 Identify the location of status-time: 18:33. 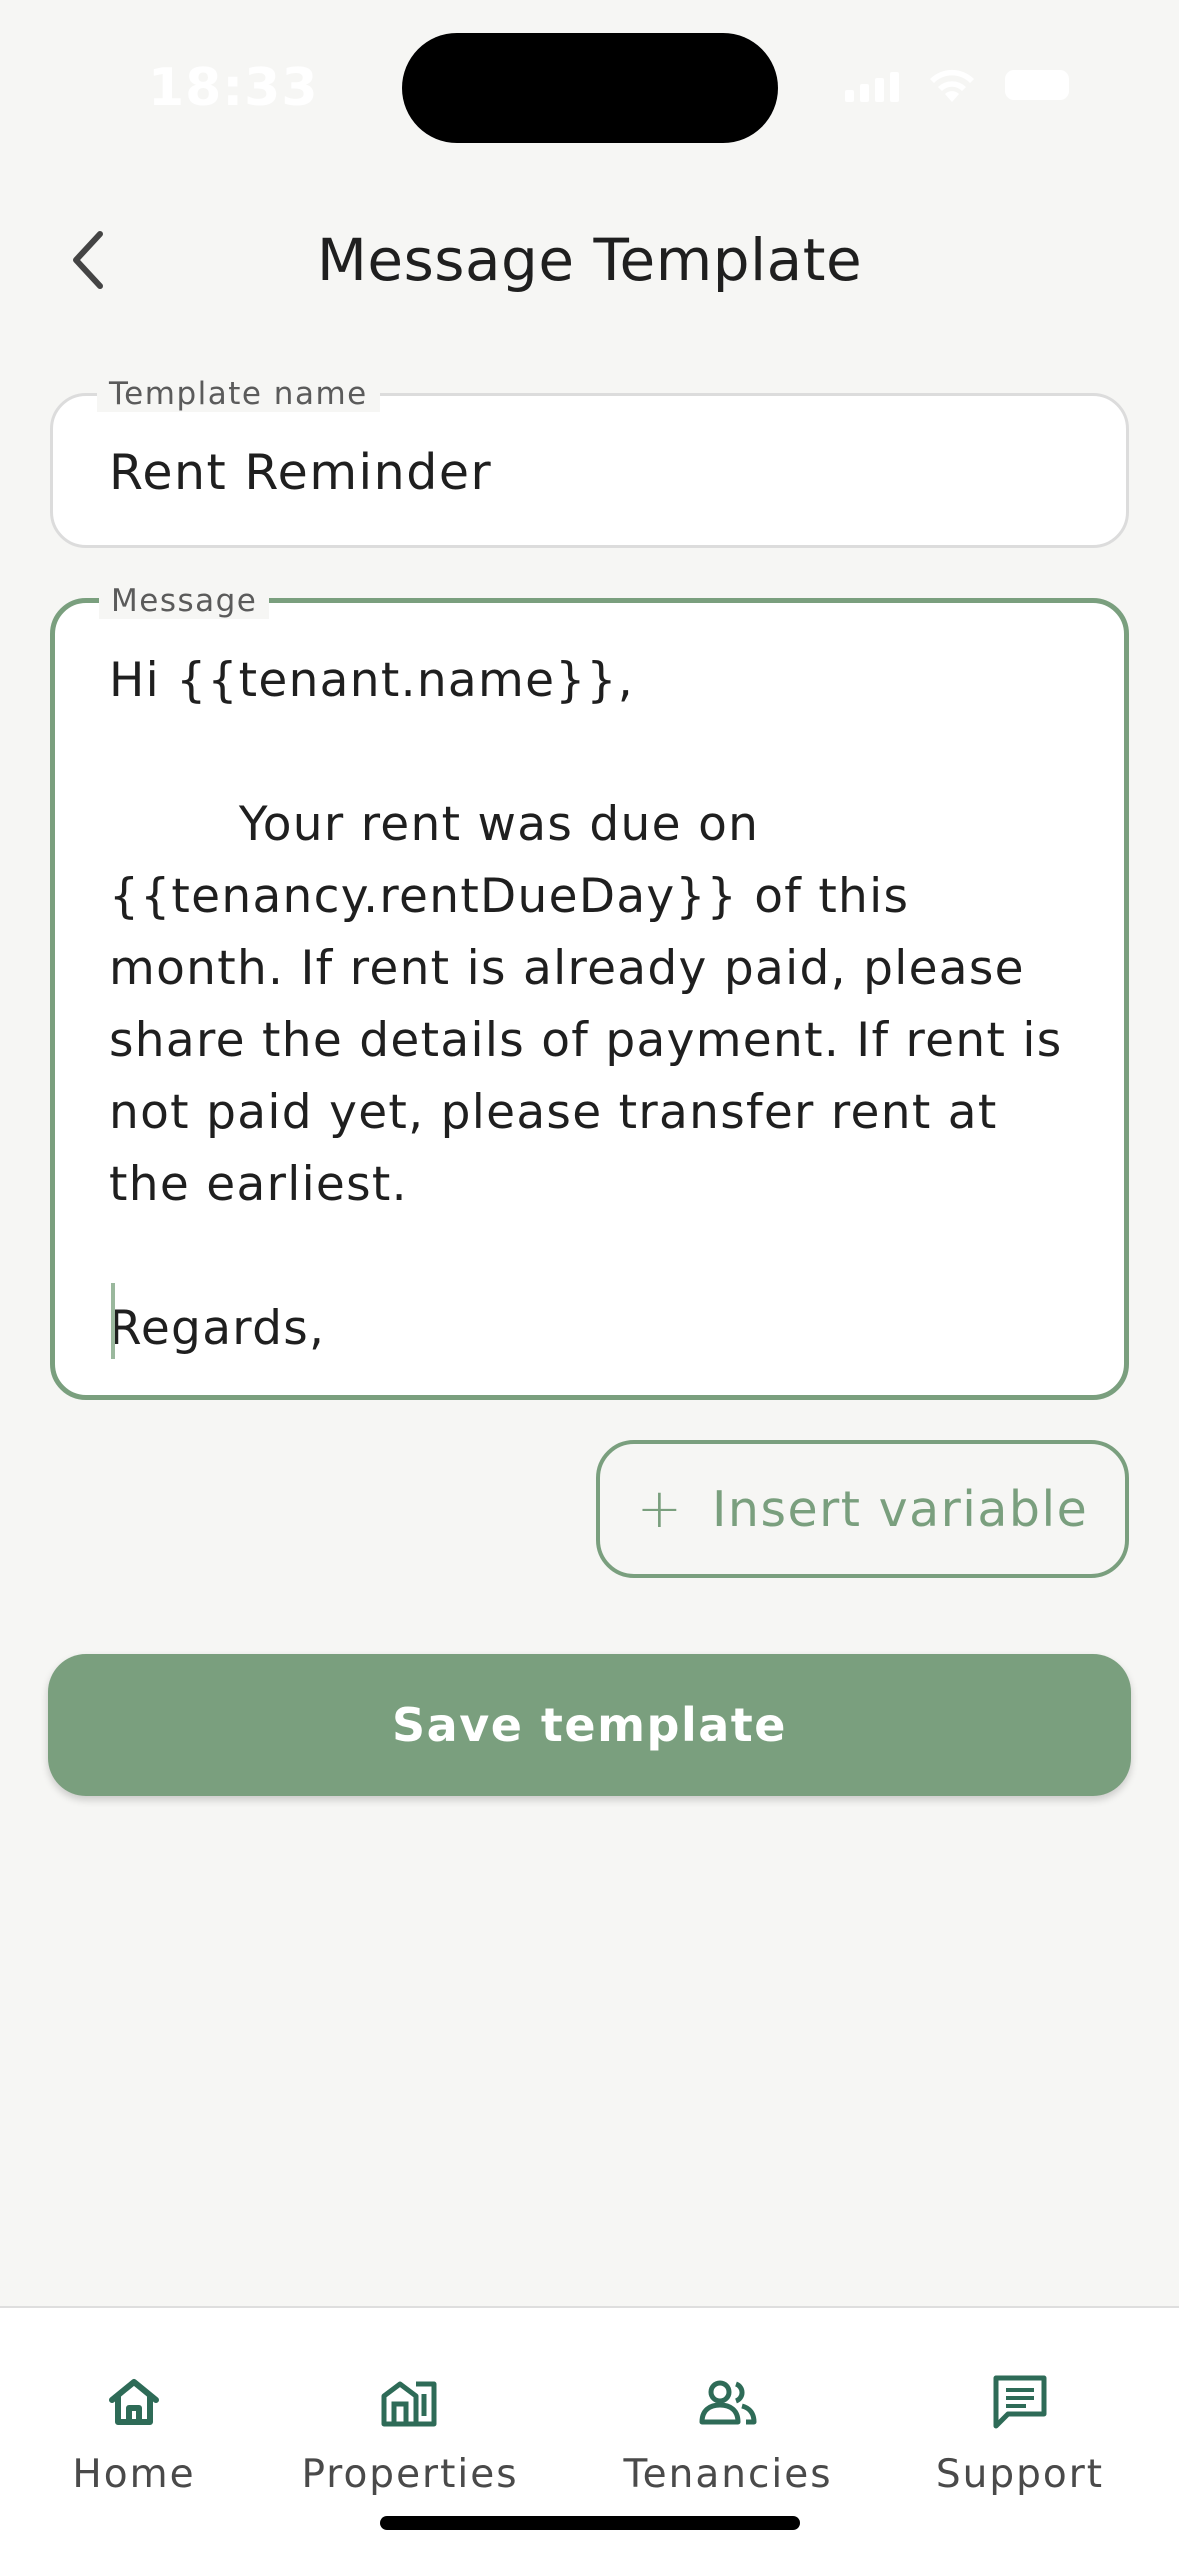
(233, 88).